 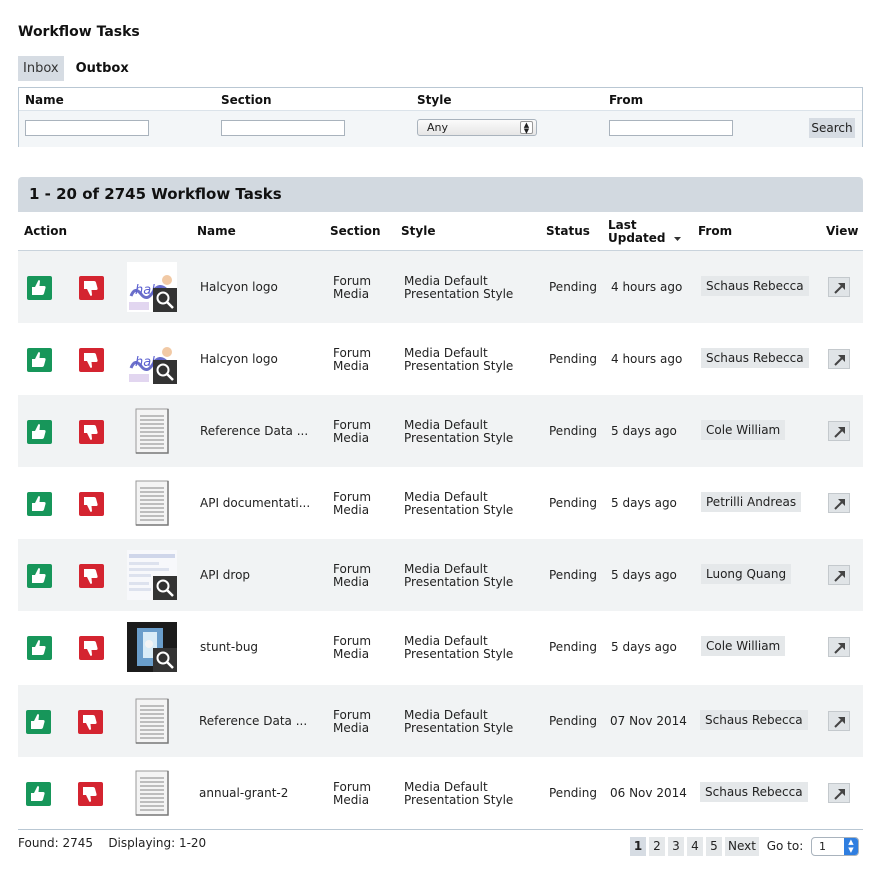 I want to click on page-5-button: 5, so click(x=714, y=846).